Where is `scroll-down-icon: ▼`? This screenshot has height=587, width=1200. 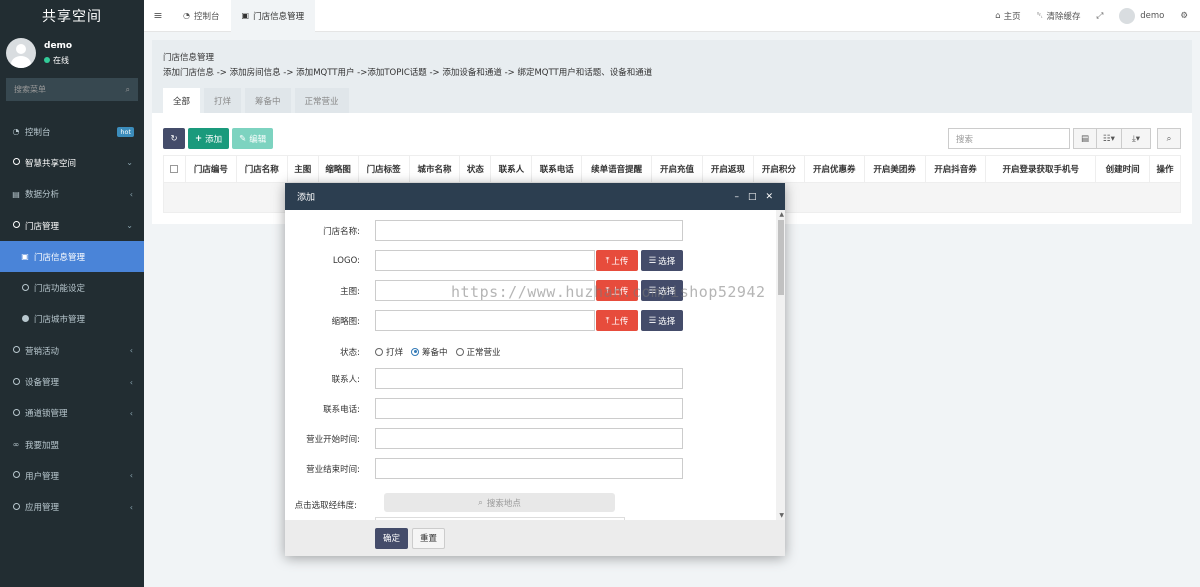
scroll-down-icon: ▼ is located at coordinates (781, 515).